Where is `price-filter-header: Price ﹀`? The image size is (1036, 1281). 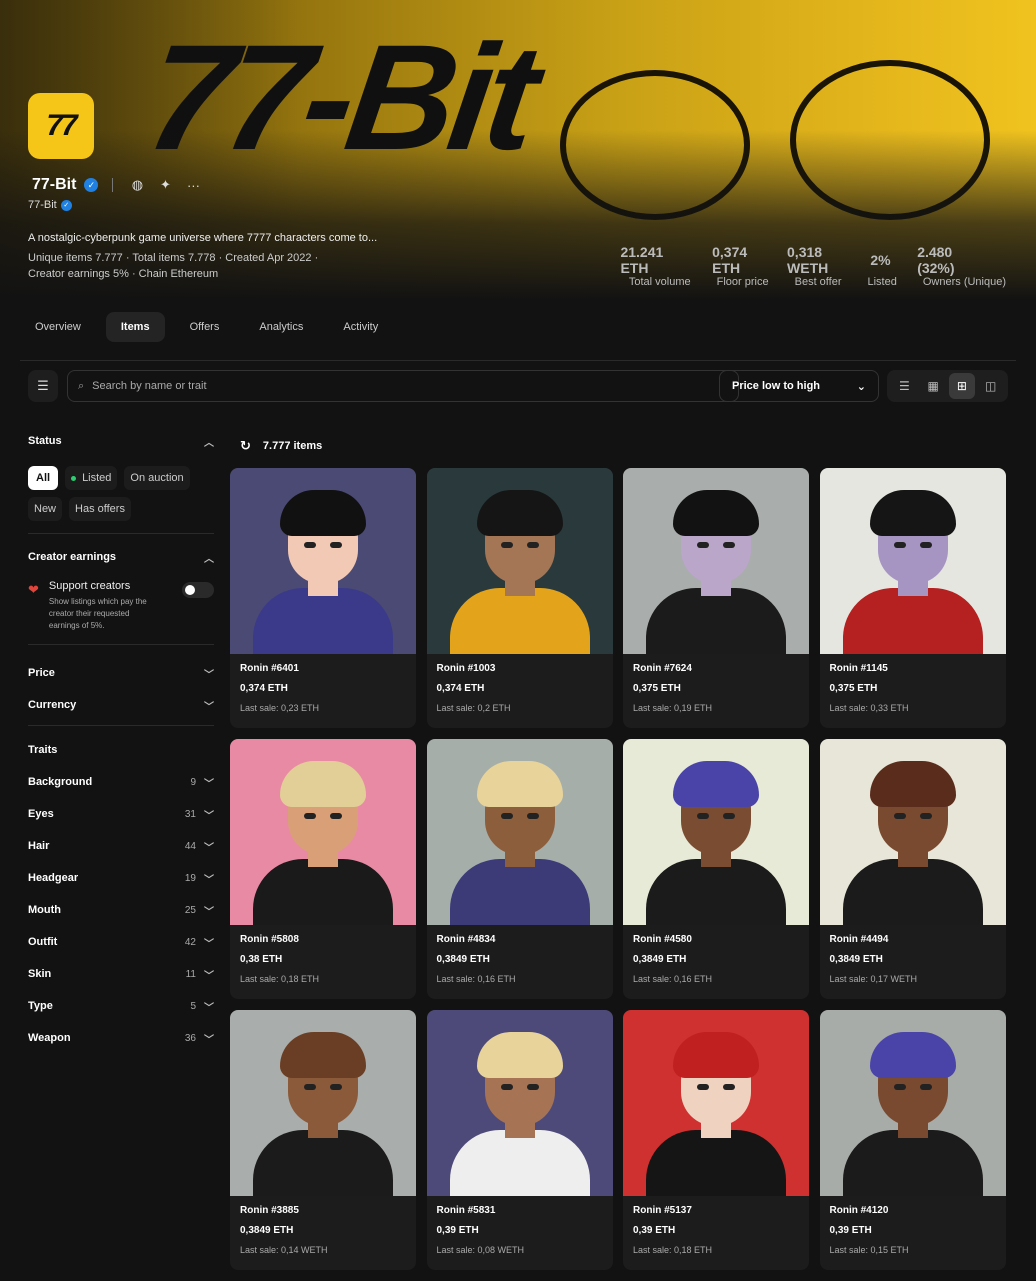
price-filter-header: Price ﹀ is located at coordinates (121, 673).